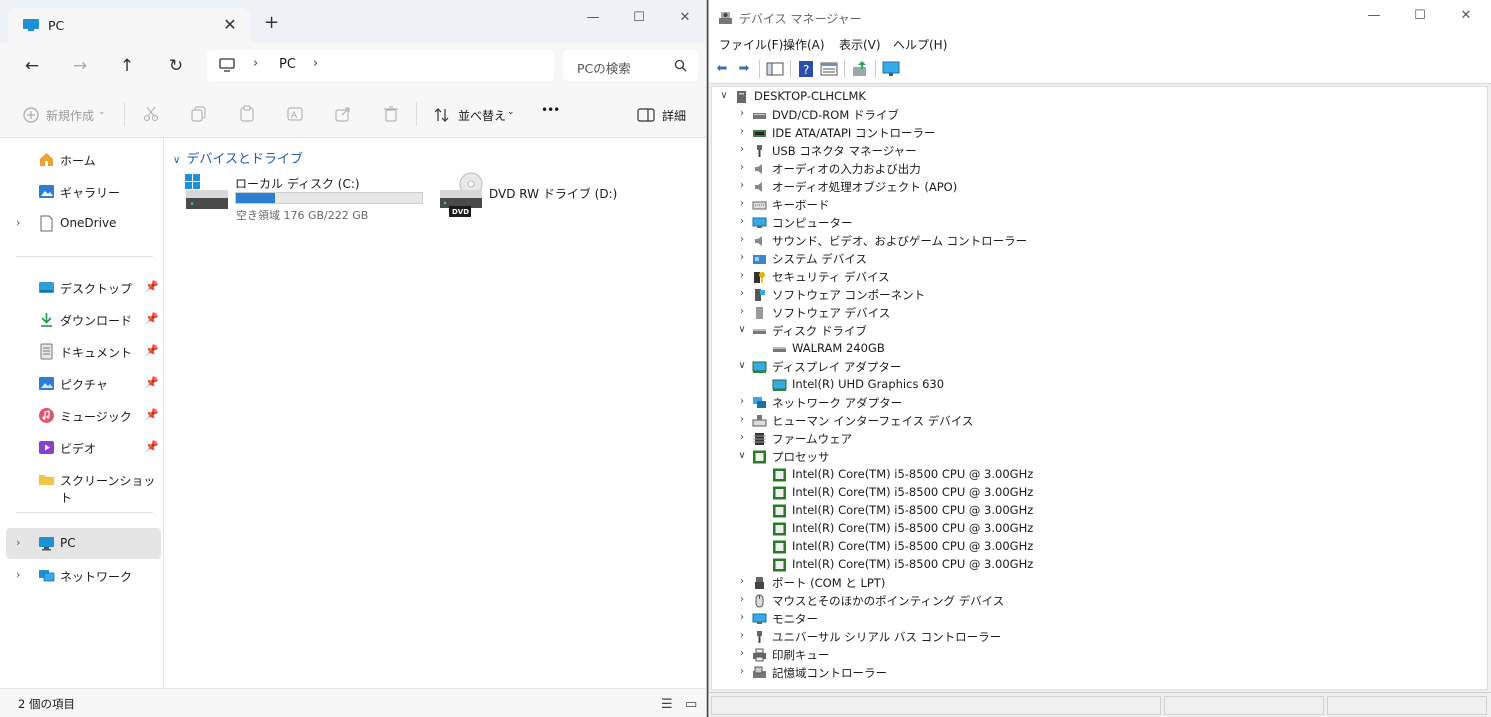 Image resolution: width=1491 pixels, height=717 pixels. I want to click on up-button: ↑, so click(127, 66).